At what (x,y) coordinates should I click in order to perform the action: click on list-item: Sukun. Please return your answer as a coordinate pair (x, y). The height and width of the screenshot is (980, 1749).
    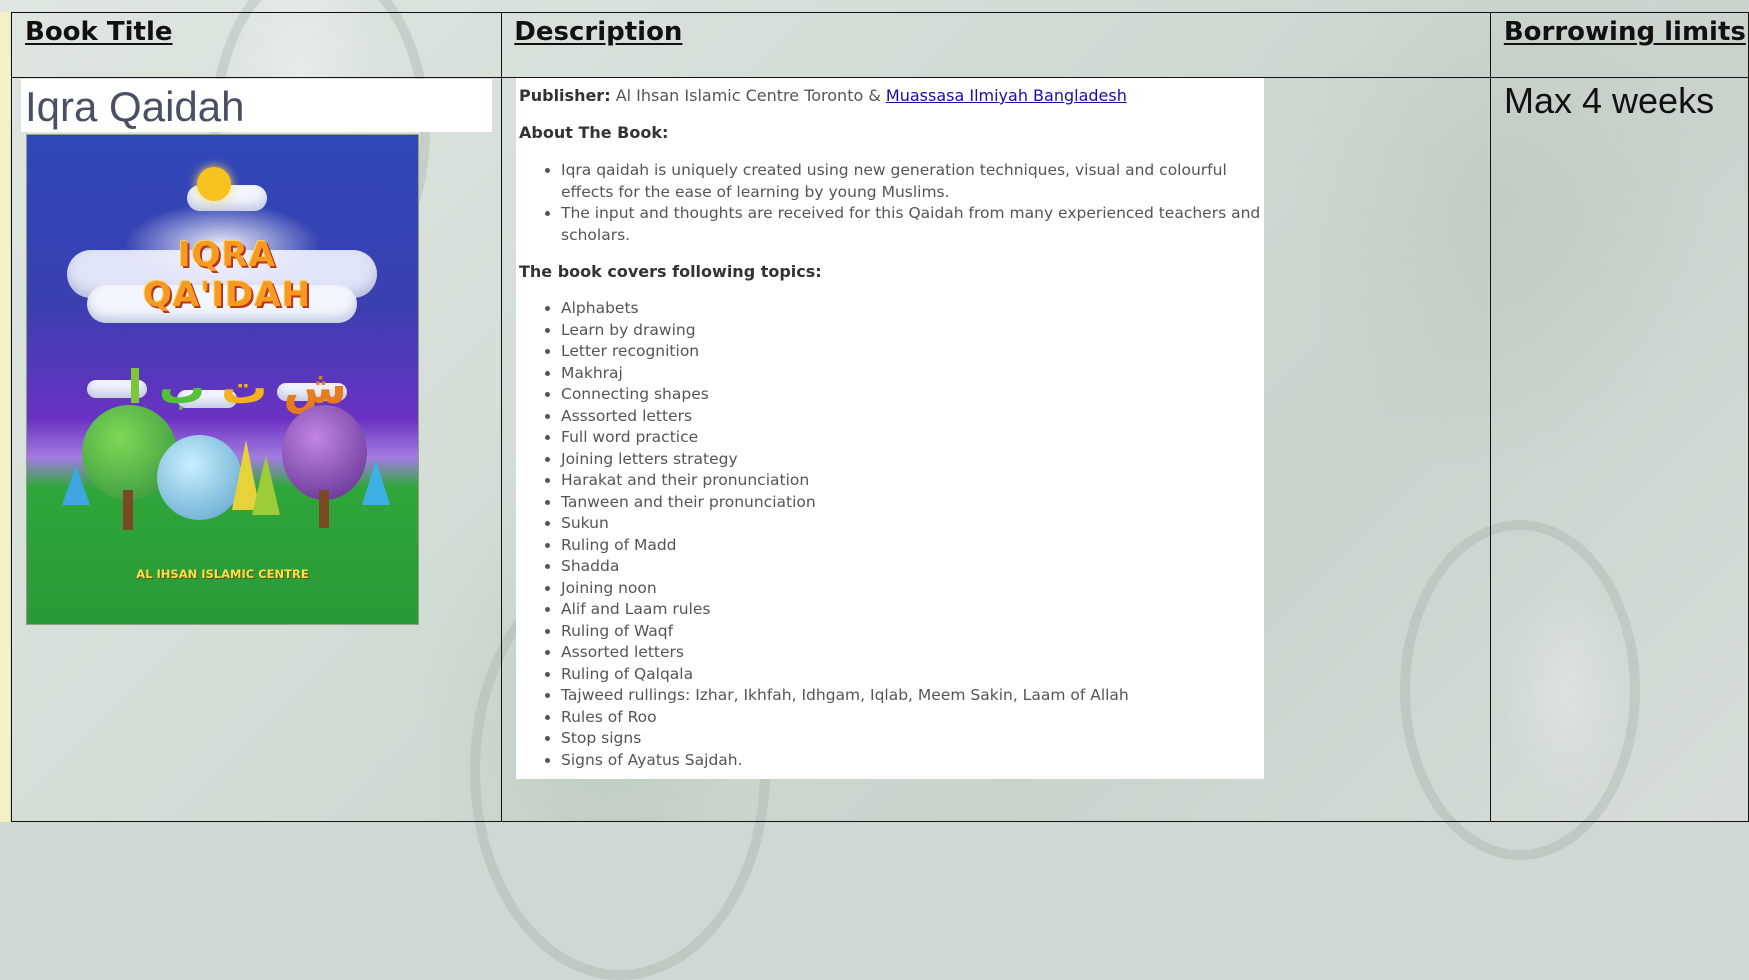
    Looking at the image, I should click on (845, 524).